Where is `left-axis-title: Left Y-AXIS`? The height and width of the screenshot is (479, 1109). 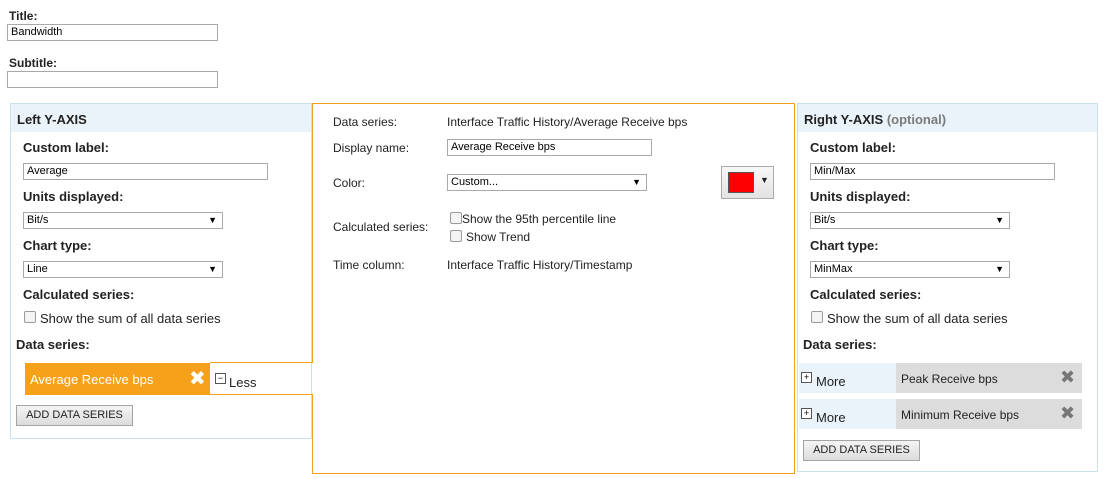 left-axis-title: Left Y-AXIS is located at coordinates (52, 119).